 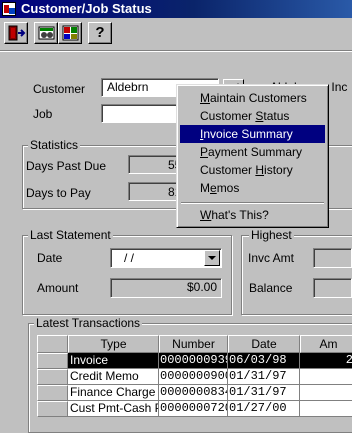 I want to click on table-row: Credit Memo 0000000900 01/31/97, so click(x=194, y=377).